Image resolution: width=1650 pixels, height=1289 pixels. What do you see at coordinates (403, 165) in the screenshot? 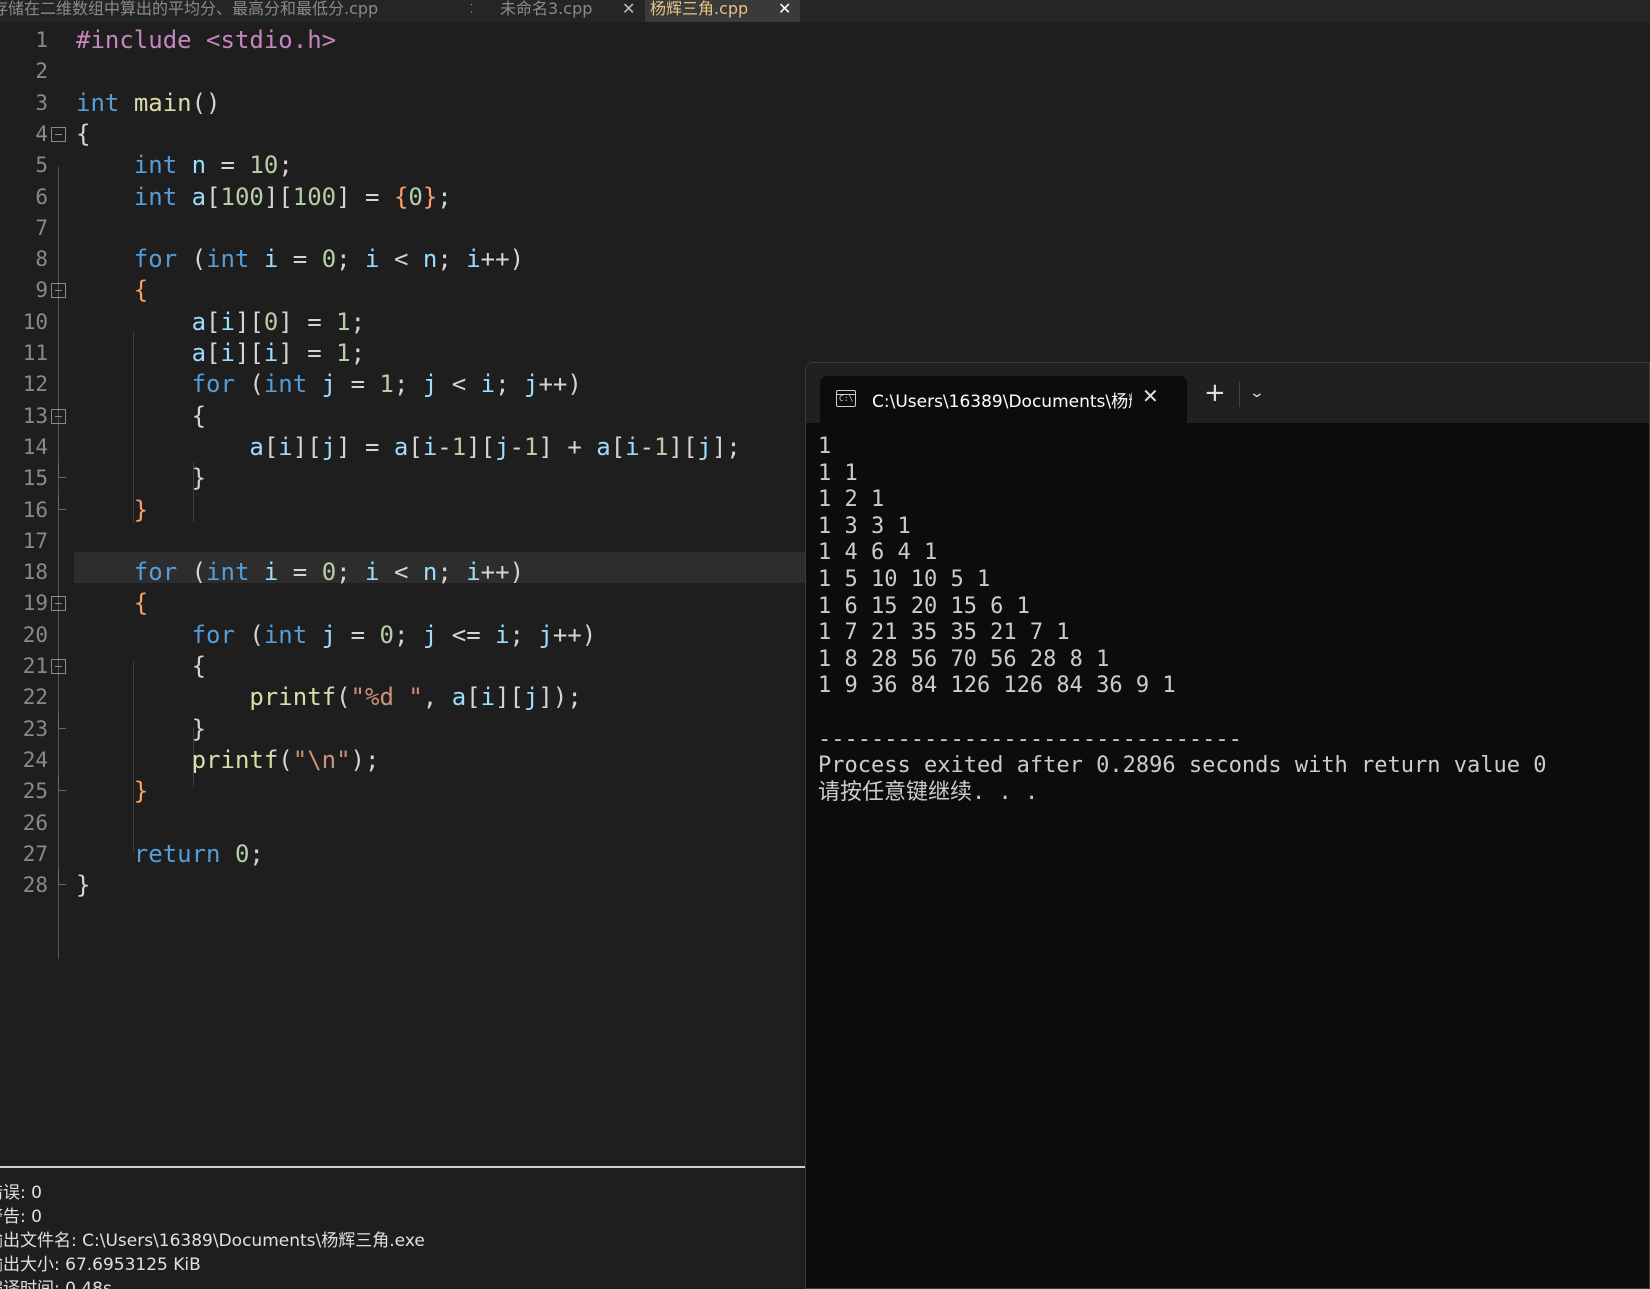
I see `code-line: 5 int n = 10;` at bounding box center [403, 165].